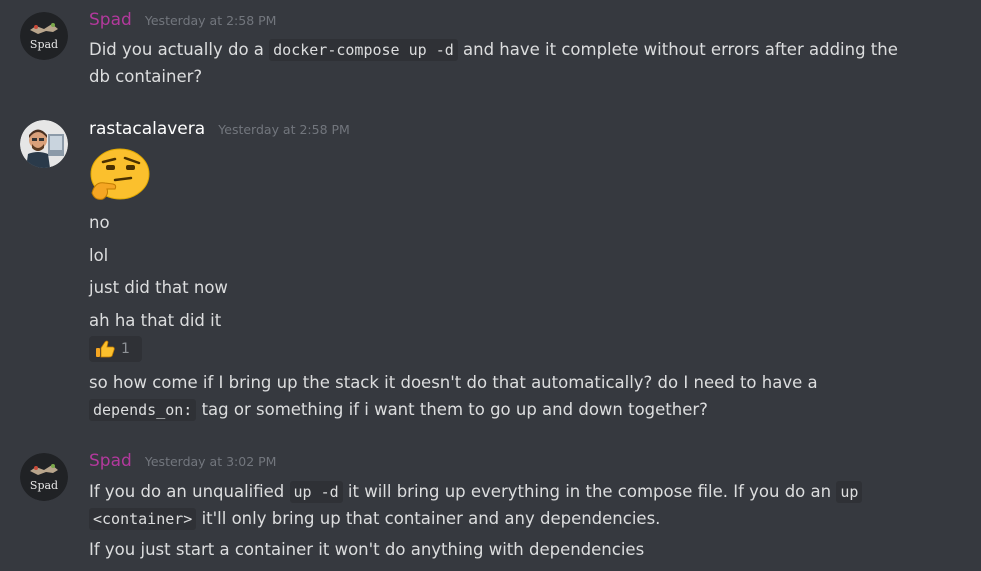  I want to click on message-line: db container?, so click(145, 76).